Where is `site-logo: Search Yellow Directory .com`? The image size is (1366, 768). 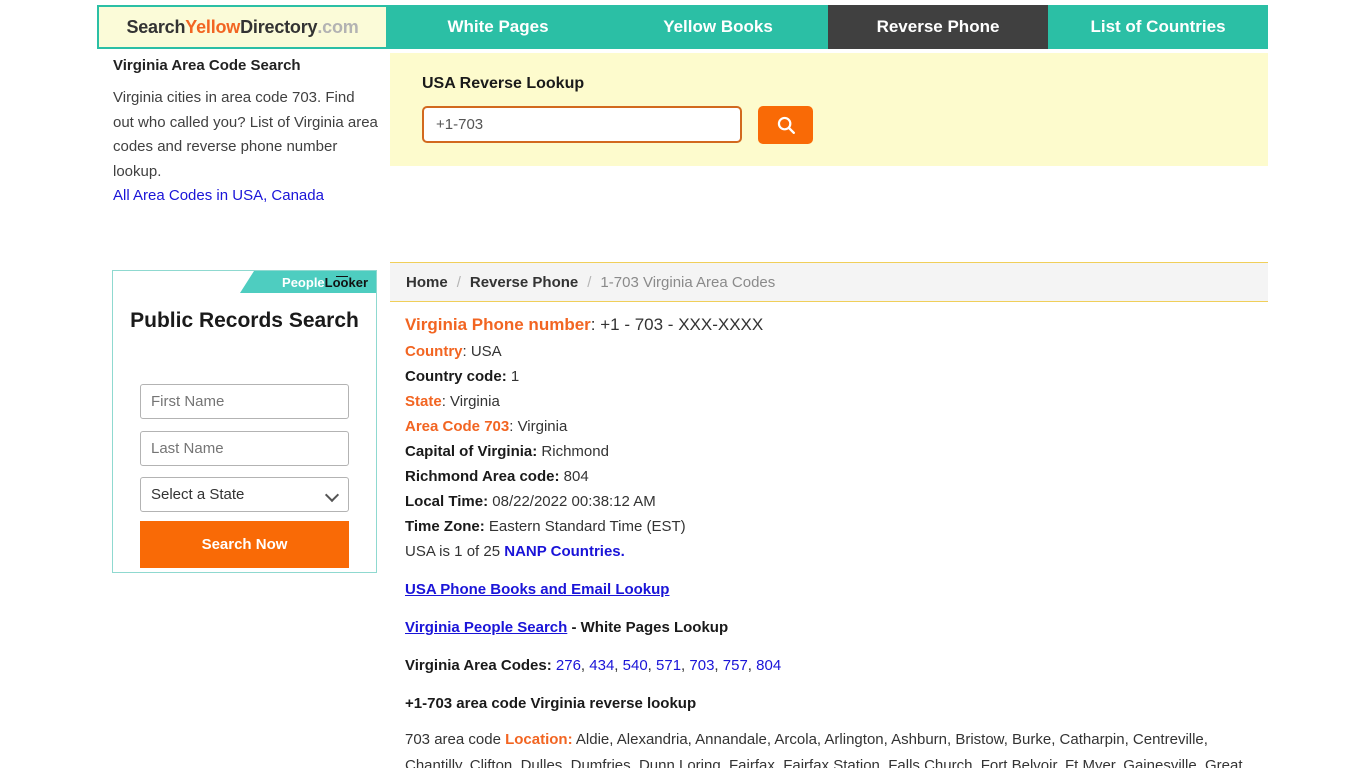 site-logo: Search Yellow Directory .com is located at coordinates (242, 27).